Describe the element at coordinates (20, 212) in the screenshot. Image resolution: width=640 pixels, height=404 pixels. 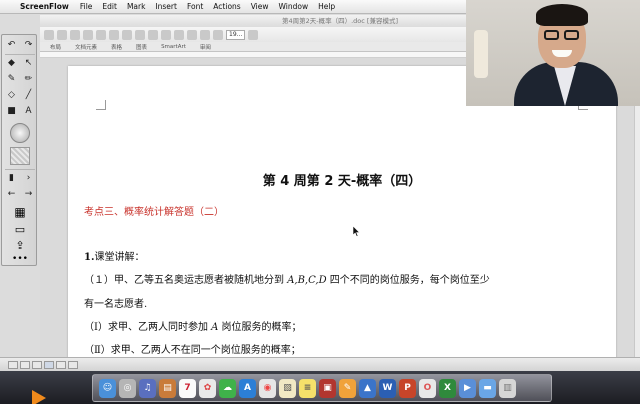
I see `grid-icon: ▦` at that location.